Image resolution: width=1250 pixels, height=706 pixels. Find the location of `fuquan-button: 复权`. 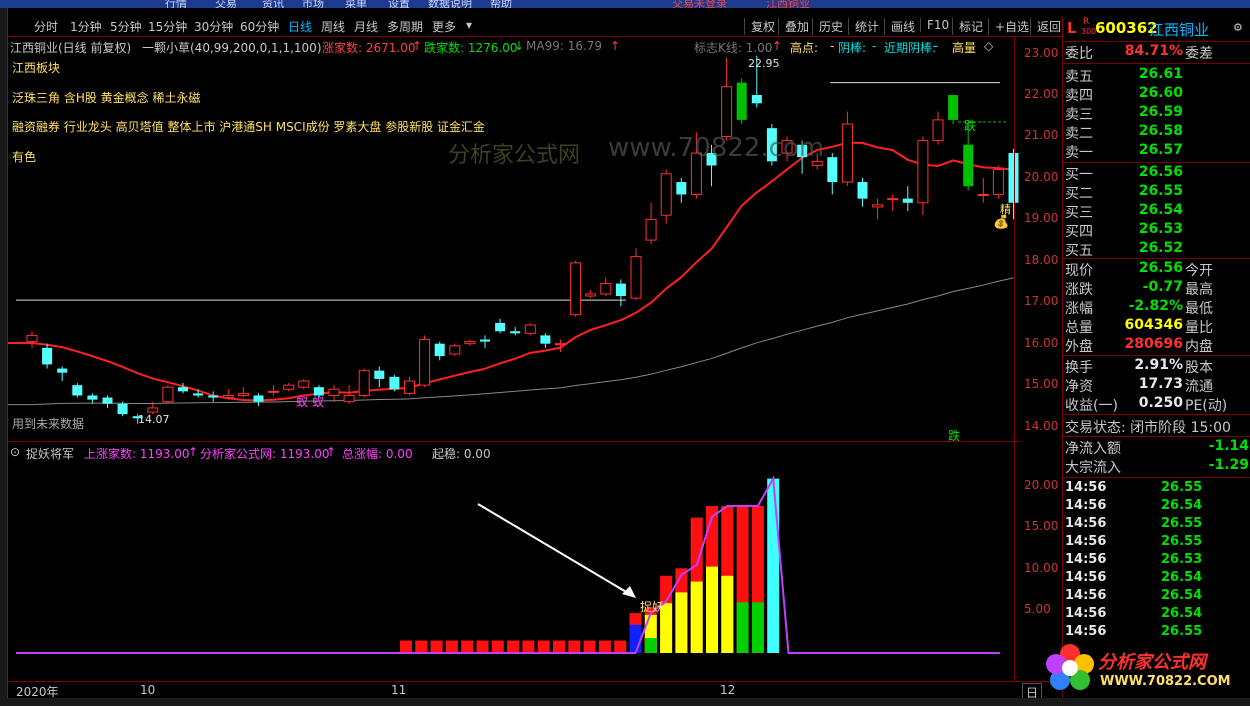

fuquan-button: 复权 is located at coordinates (759, 26).